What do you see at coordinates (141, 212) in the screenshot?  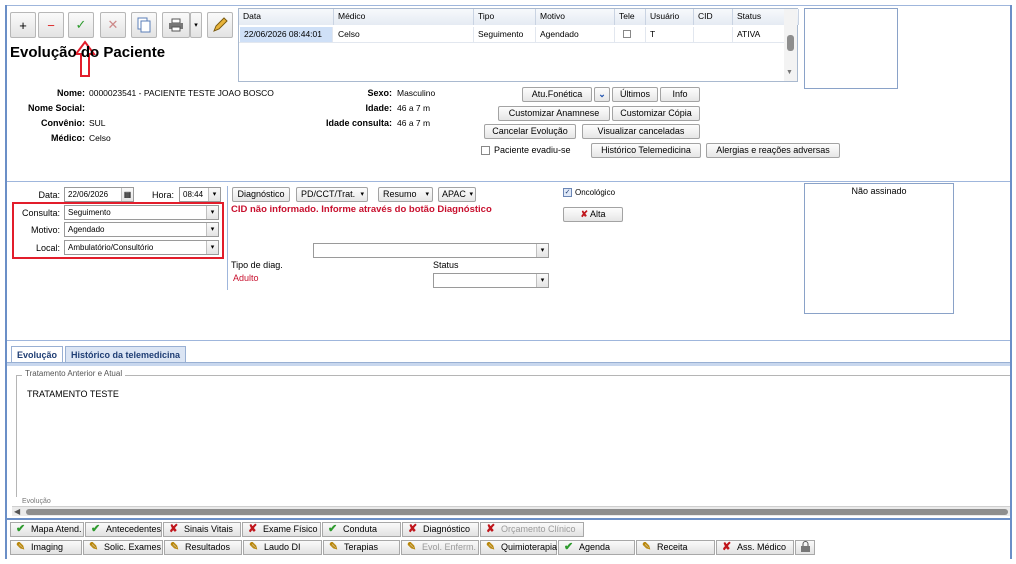 I see `consulta-select: Seguimento ▾` at bounding box center [141, 212].